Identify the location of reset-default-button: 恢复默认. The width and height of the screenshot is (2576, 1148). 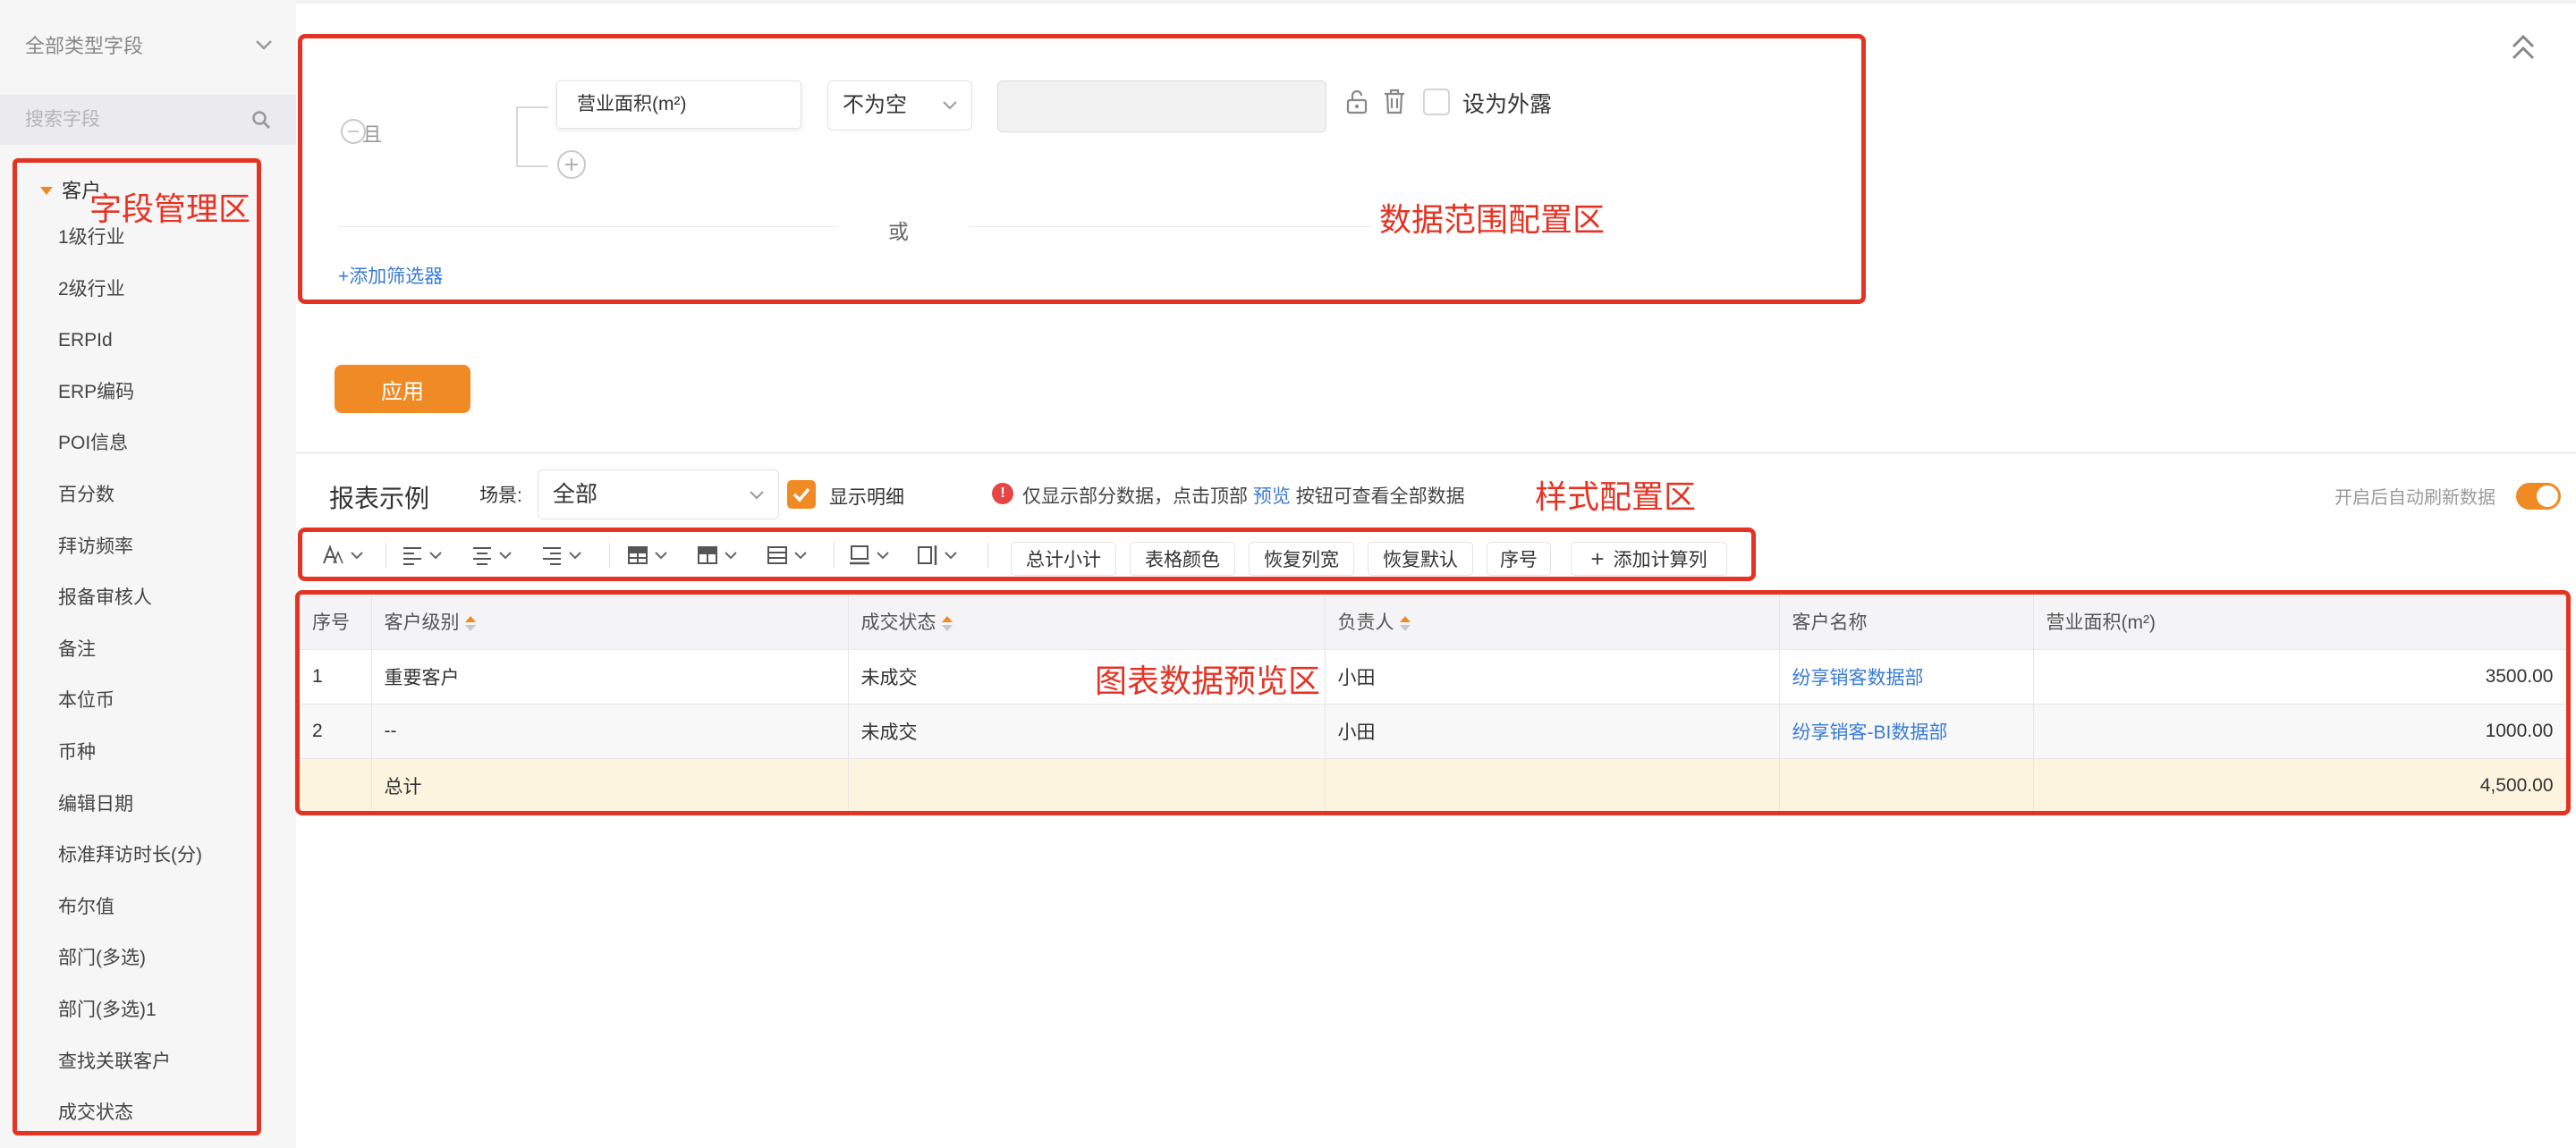
(1420, 559).